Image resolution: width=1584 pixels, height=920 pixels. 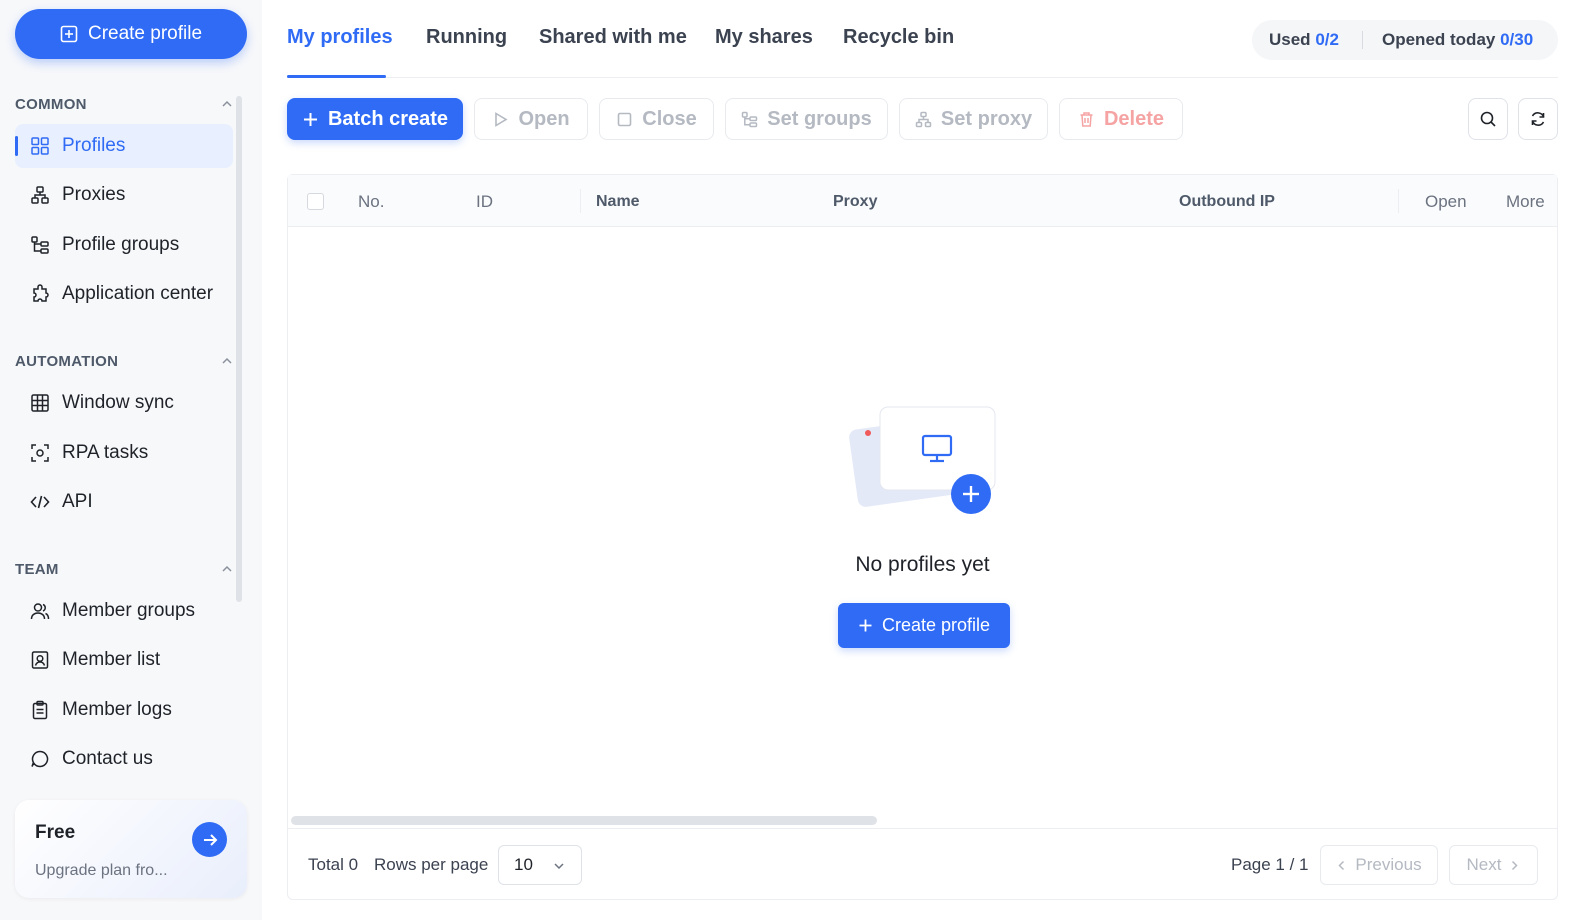 I want to click on column-name: Name, so click(x=618, y=201).